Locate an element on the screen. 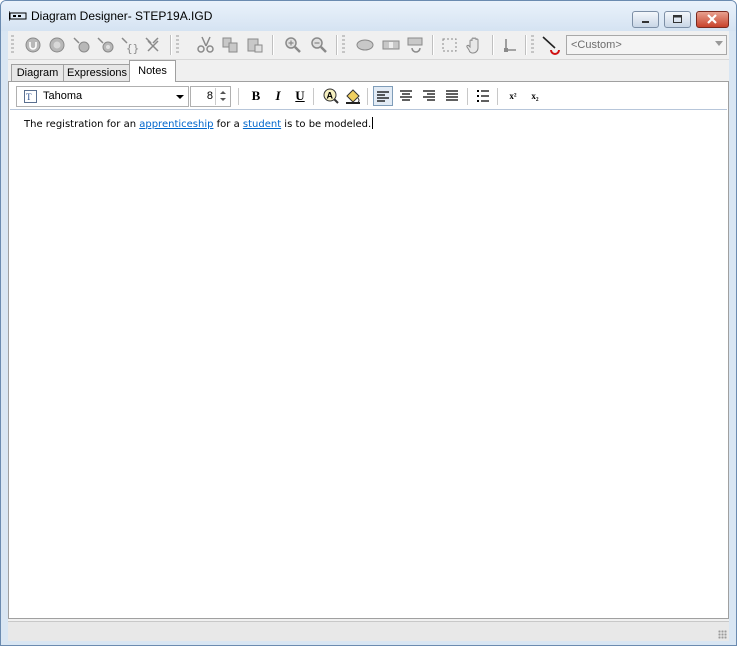 The height and width of the screenshot is (646, 737). node-undo-button is located at coordinates (81, 45).